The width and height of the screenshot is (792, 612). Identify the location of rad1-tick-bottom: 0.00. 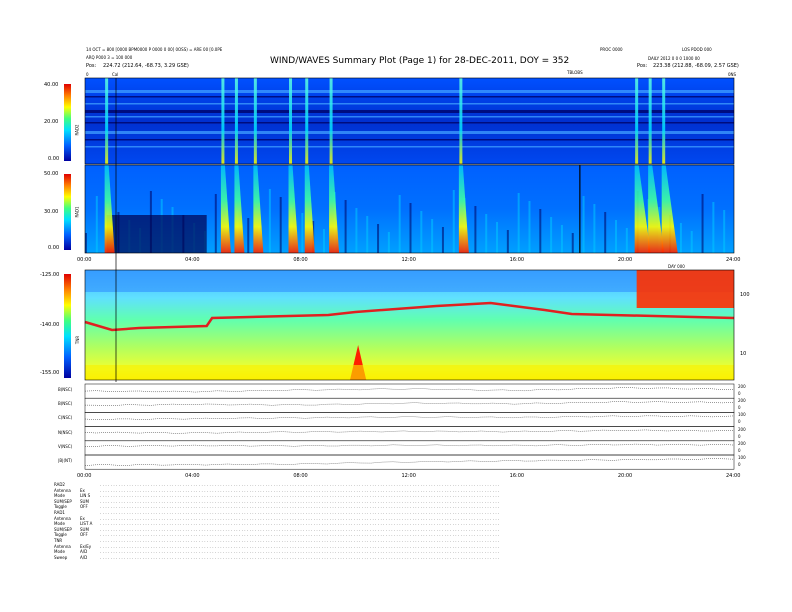
(54, 248).